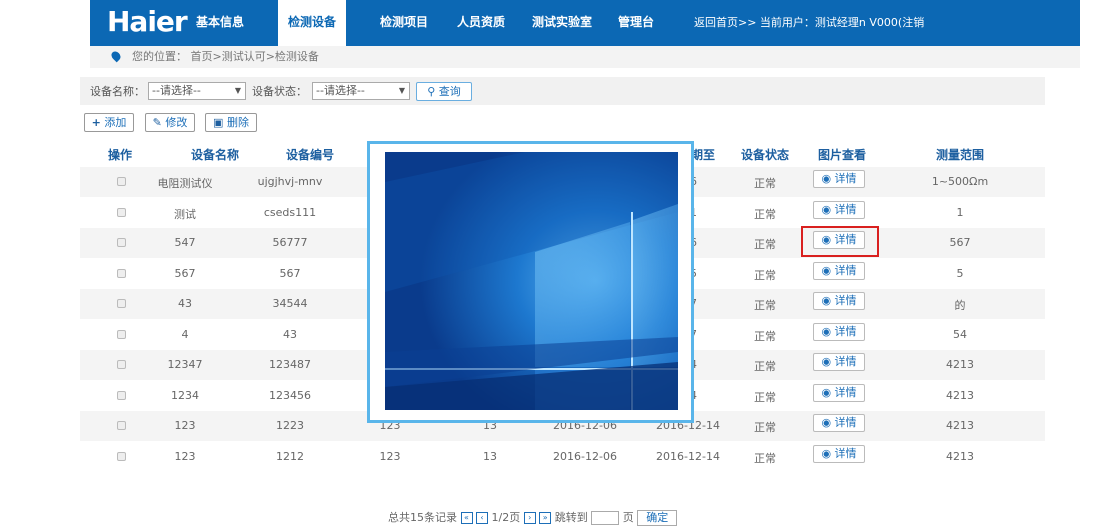  I want to click on name-select: --请选择-- ▼, so click(197, 91).